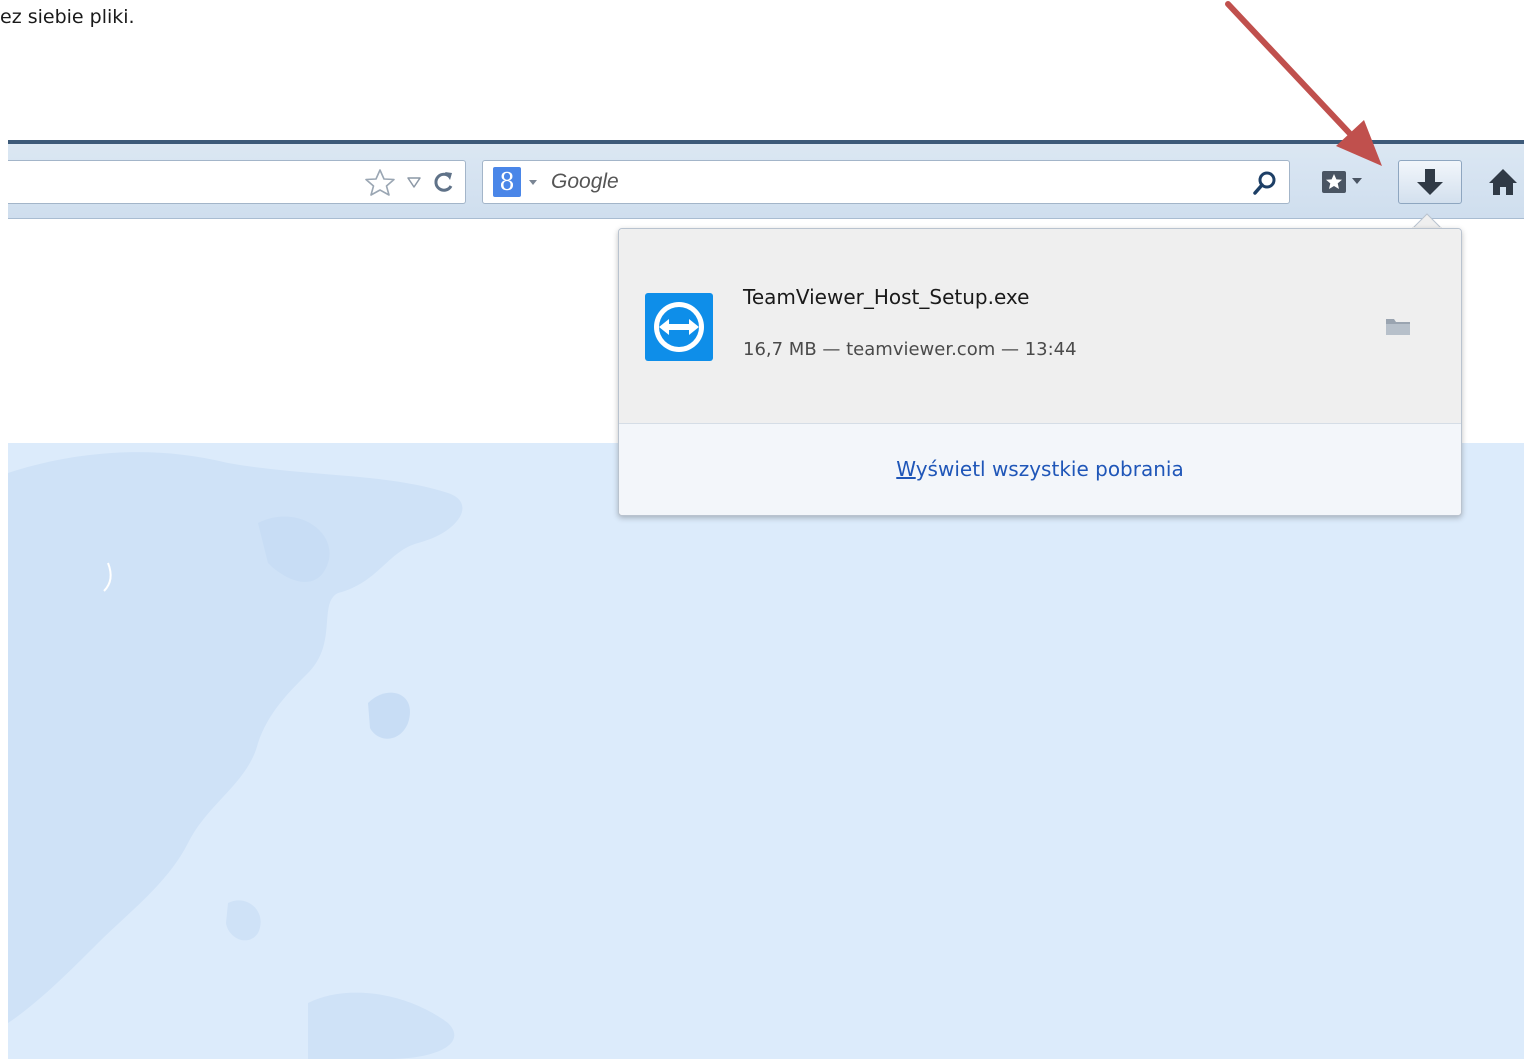 This screenshot has height=1059, width=1524. I want to click on chevron-down-icon, so click(533, 182).